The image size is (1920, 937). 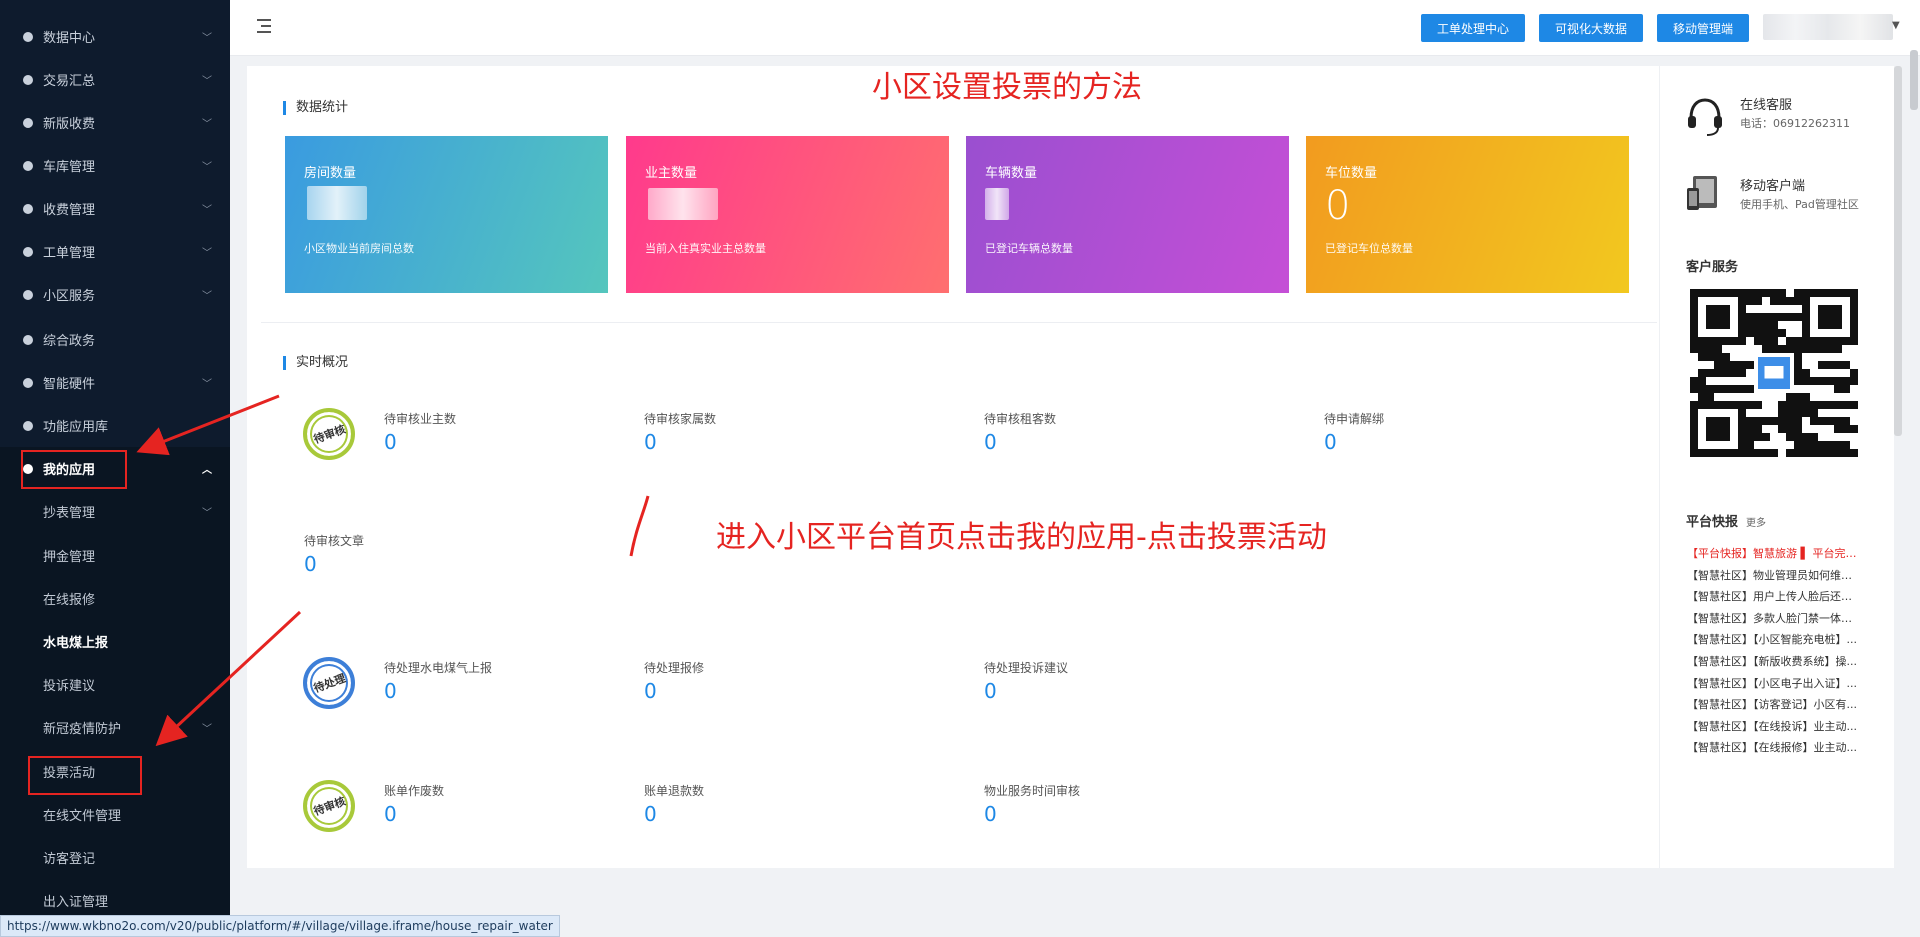 What do you see at coordinates (1898, 251) in the screenshot?
I see `main-scrollbar-thumb` at bounding box center [1898, 251].